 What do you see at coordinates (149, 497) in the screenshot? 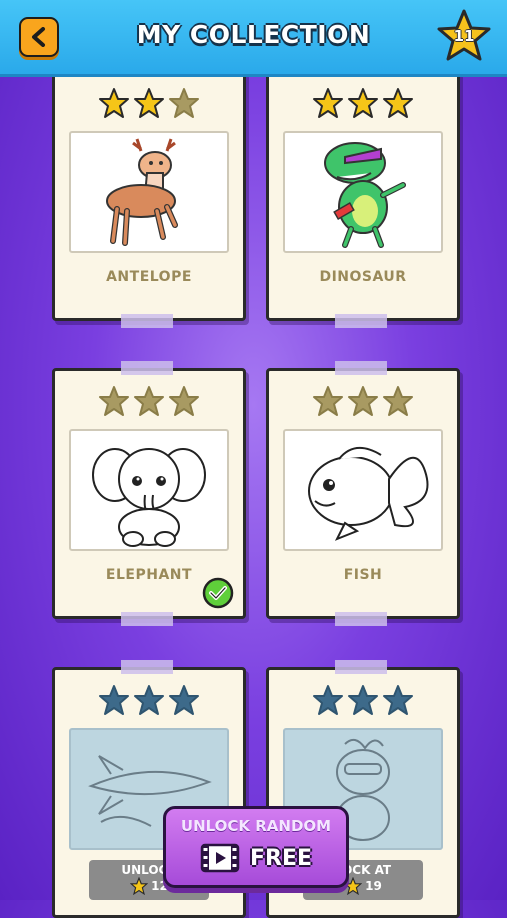
I see `elephant-drawing` at bounding box center [149, 497].